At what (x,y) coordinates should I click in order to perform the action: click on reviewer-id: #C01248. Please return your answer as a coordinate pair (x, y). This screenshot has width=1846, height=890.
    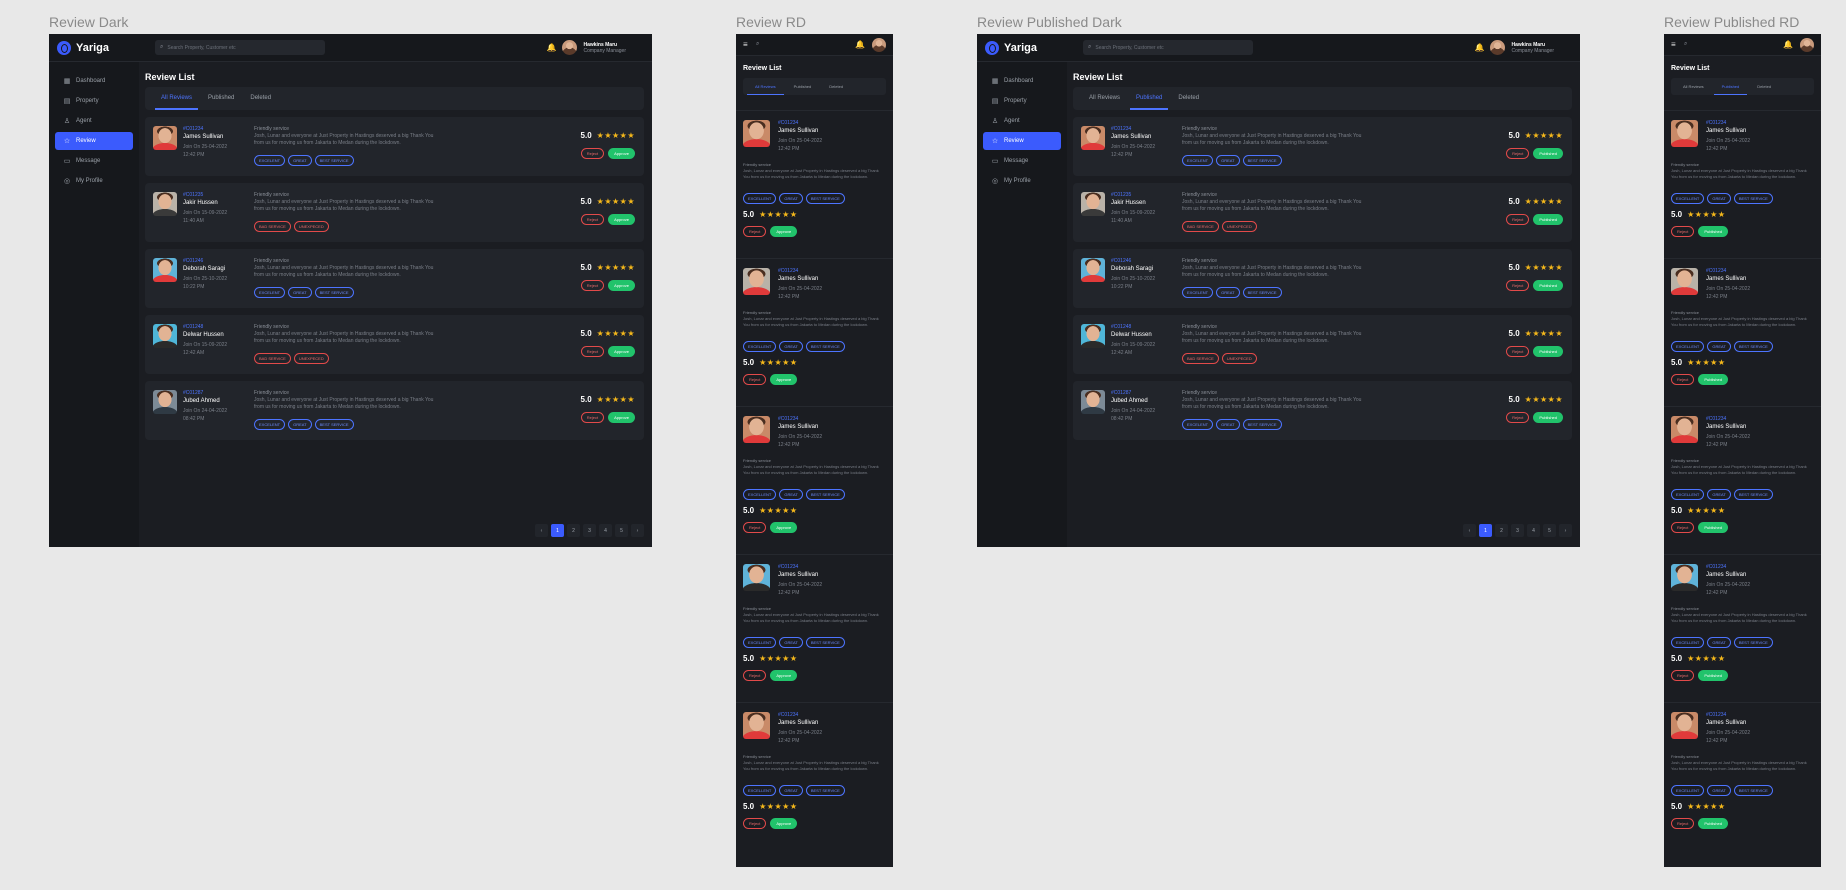
    Looking at the image, I should click on (193, 327).